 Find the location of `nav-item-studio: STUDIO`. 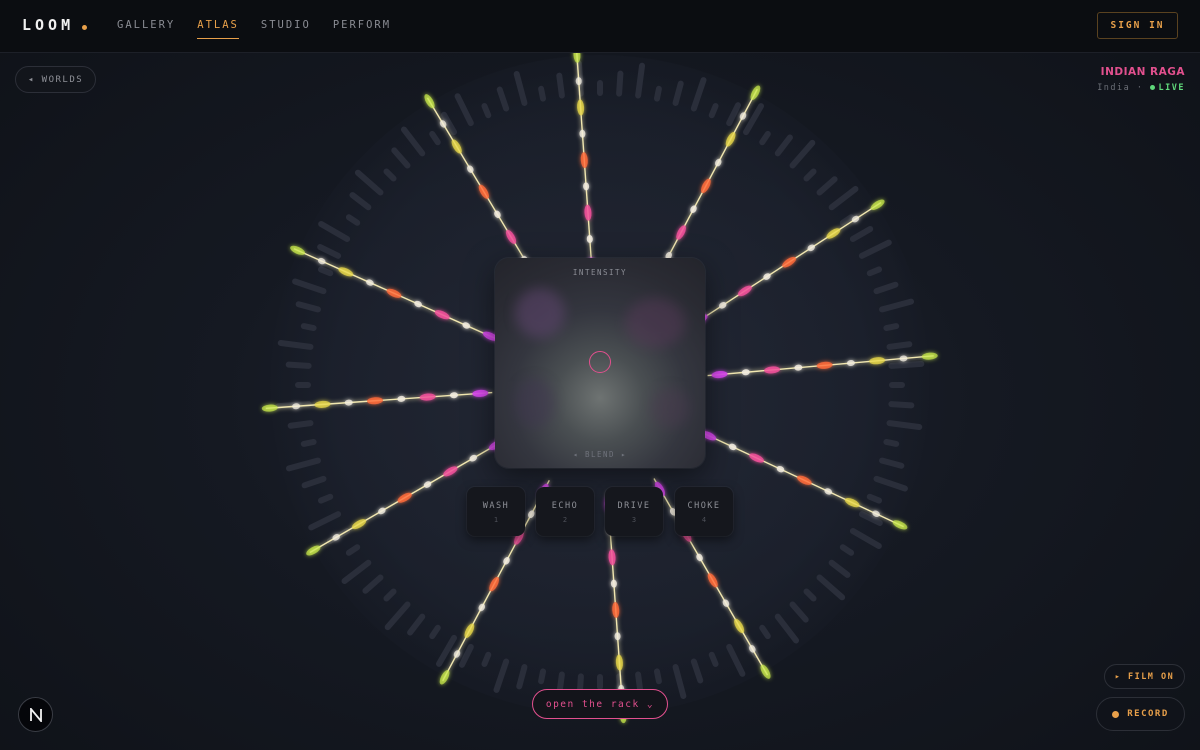

nav-item-studio: STUDIO is located at coordinates (286, 29).